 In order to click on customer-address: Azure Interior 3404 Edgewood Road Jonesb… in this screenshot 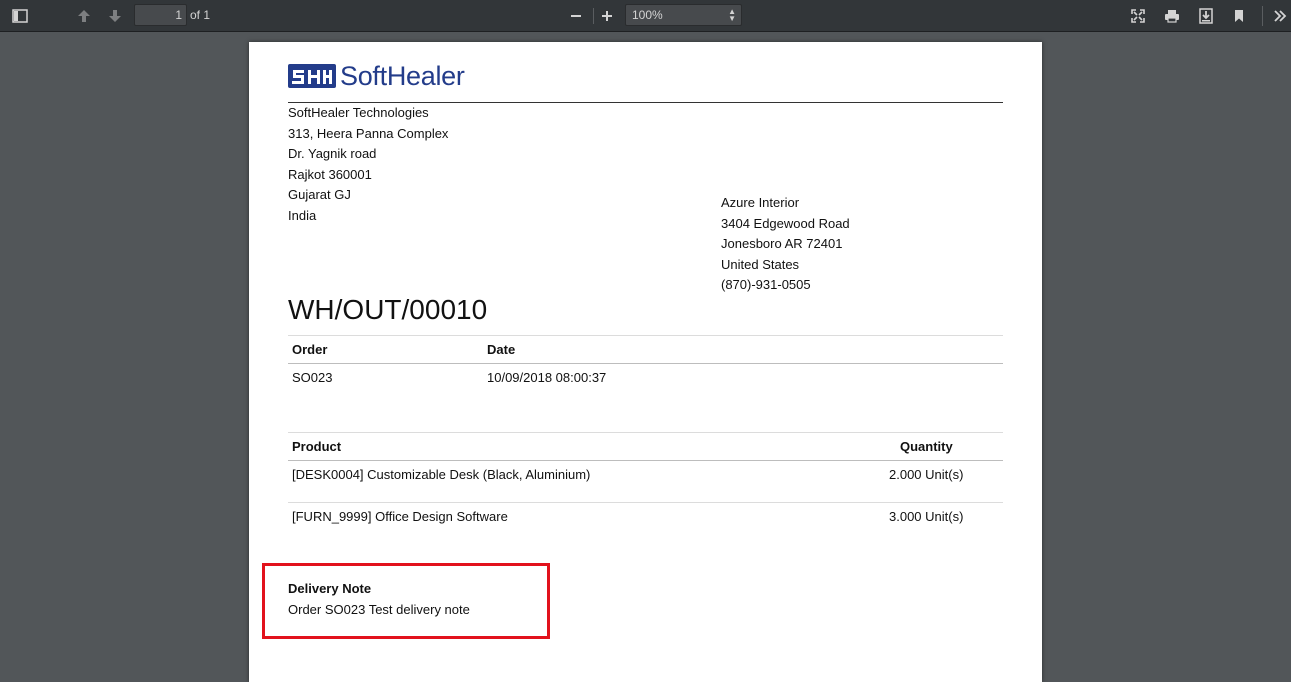, I will do `click(785, 244)`.